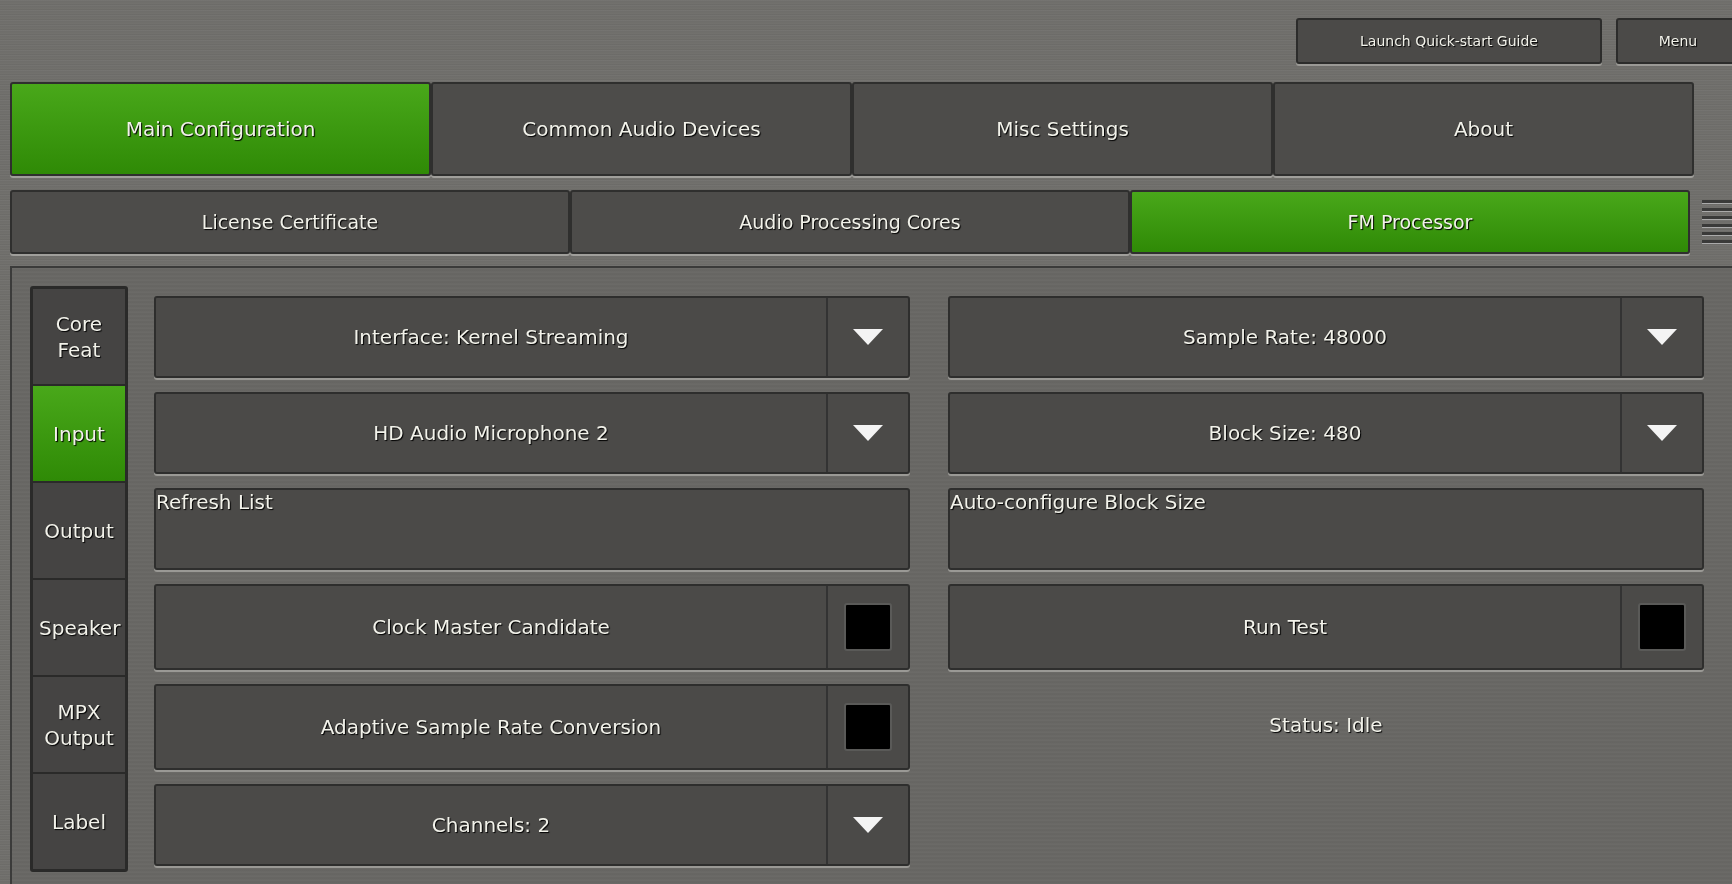 The height and width of the screenshot is (884, 1732). Describe the element at coordinates (532, 433) in the screenshot. I see `dropdown: HD Audio Microphone 2` at that location.